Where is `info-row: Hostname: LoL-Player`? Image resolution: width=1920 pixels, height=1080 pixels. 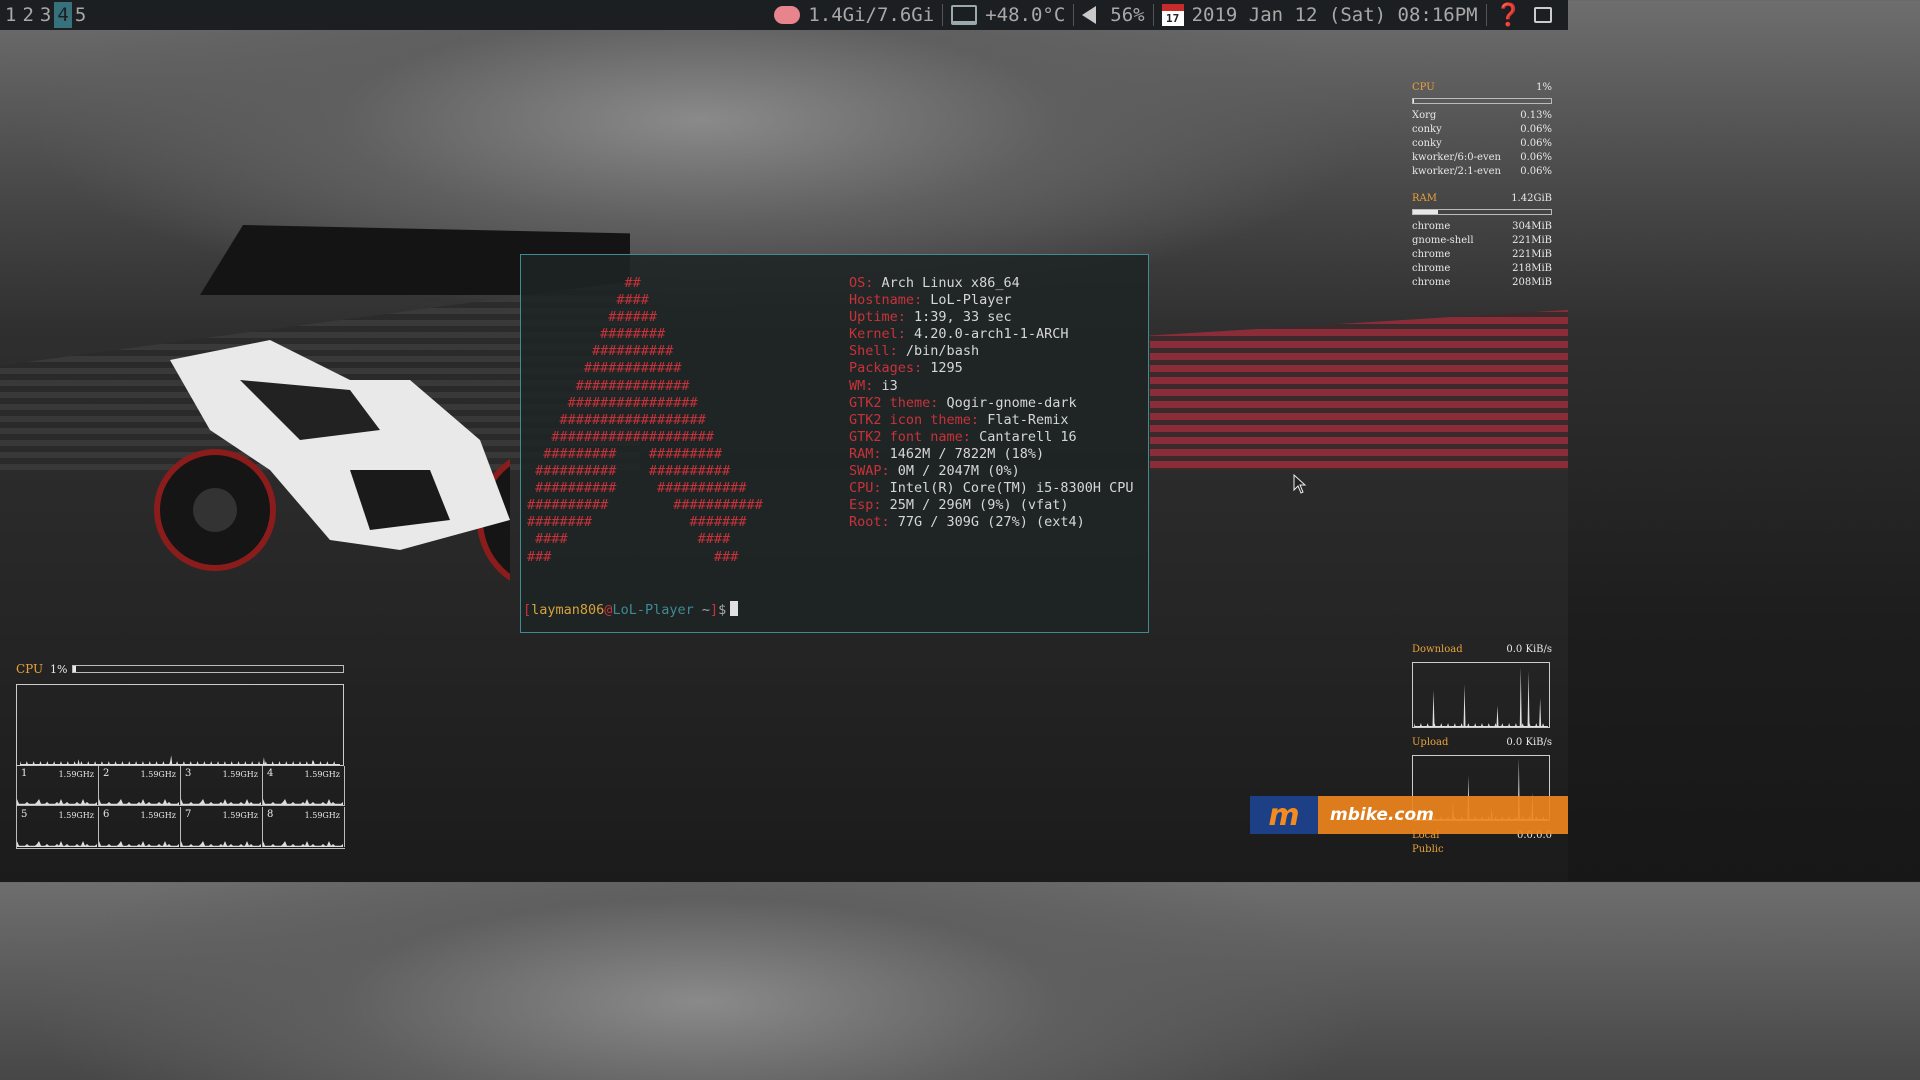
info-row: Hostname: LoL-Player is located at coordinates (991, 300).